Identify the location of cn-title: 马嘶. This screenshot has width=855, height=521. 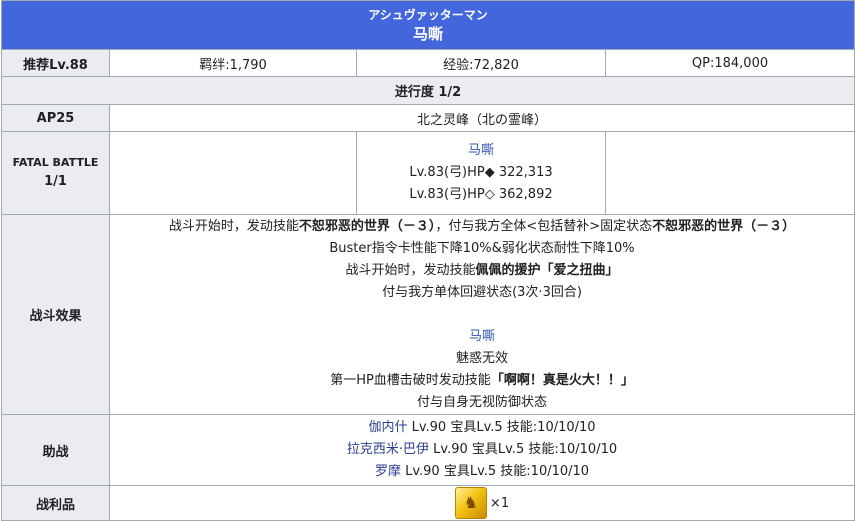
(428, 34).